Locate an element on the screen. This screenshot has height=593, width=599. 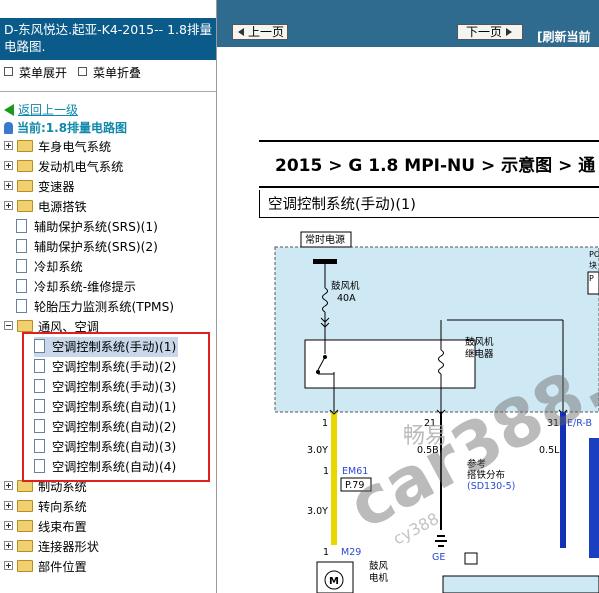
divider is located at coordinates (108, 91).